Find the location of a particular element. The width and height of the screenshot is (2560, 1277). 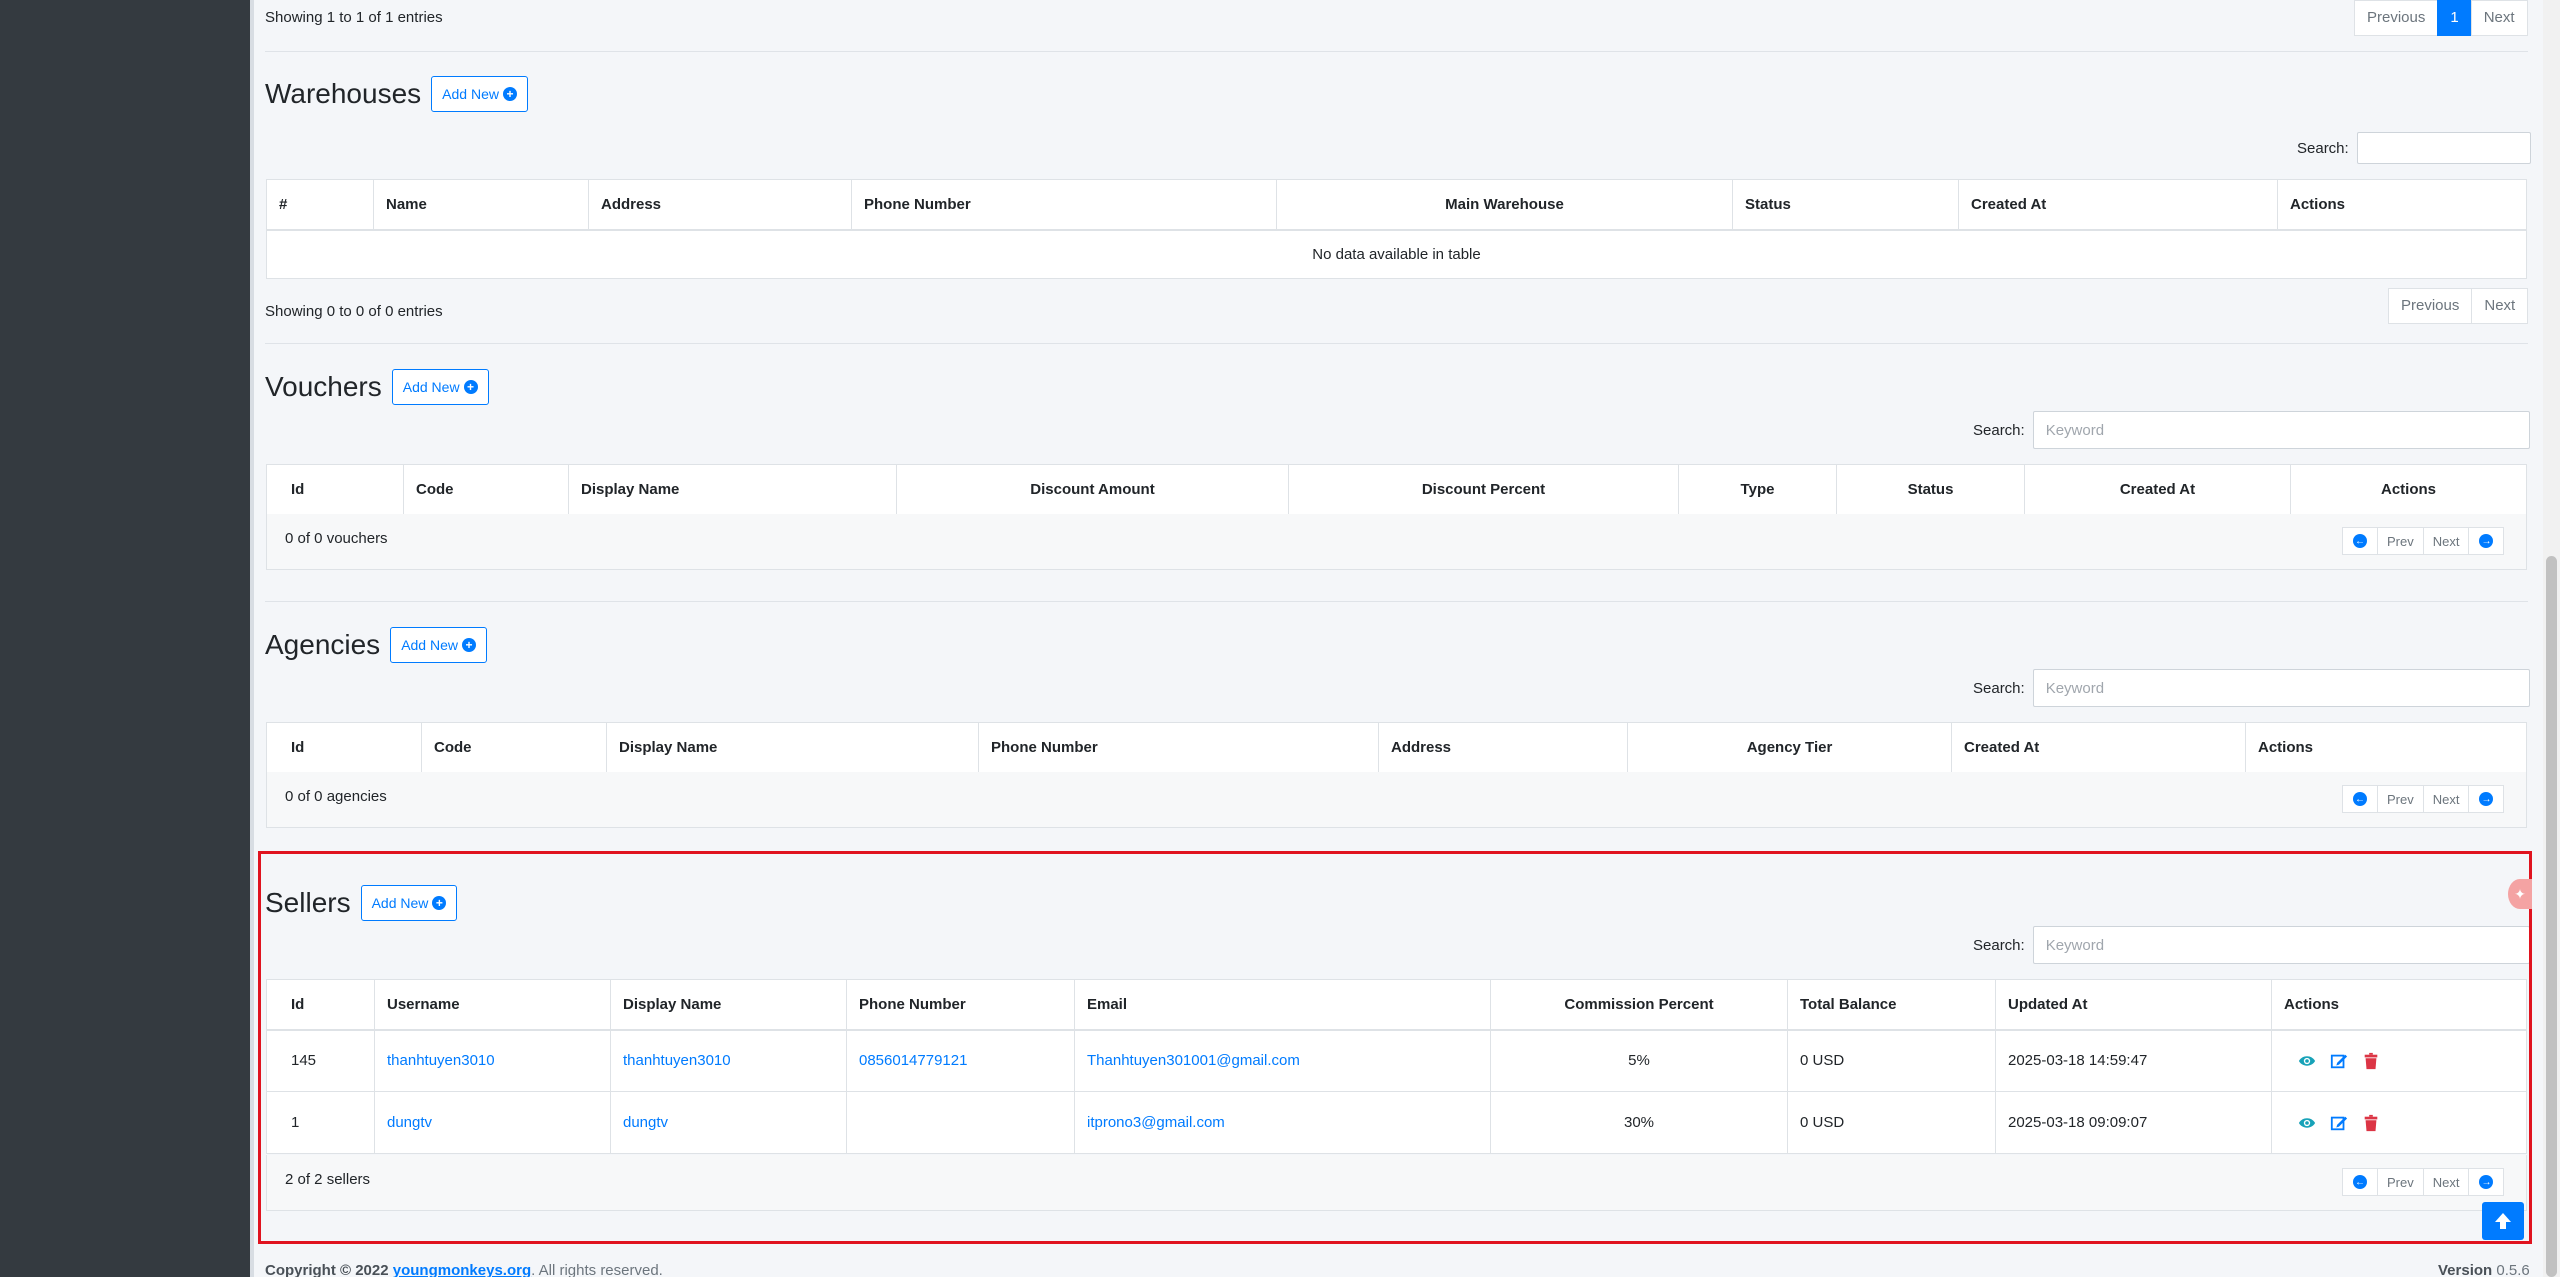

agencies-card-footer: 0 of 0 agencies ← Prev Next → is located at coordinates (1396, 800).